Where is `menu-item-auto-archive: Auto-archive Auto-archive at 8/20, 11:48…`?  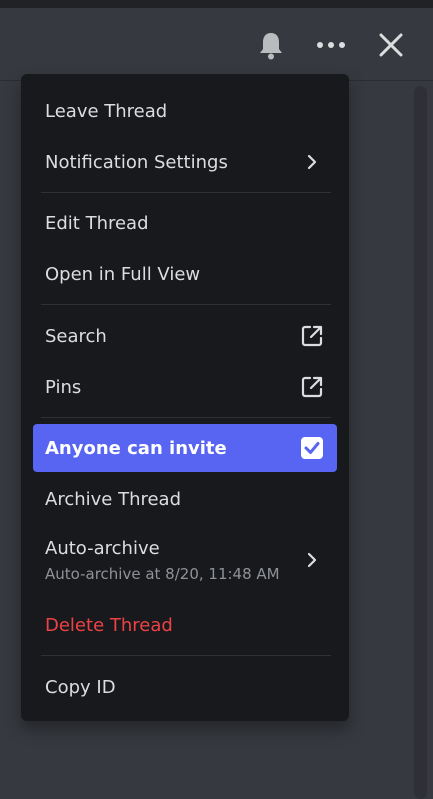
menu-item-auto-archive: Auto-archive Auto-archive at 8/20, 11:48… is located at coordinates (185, 560).